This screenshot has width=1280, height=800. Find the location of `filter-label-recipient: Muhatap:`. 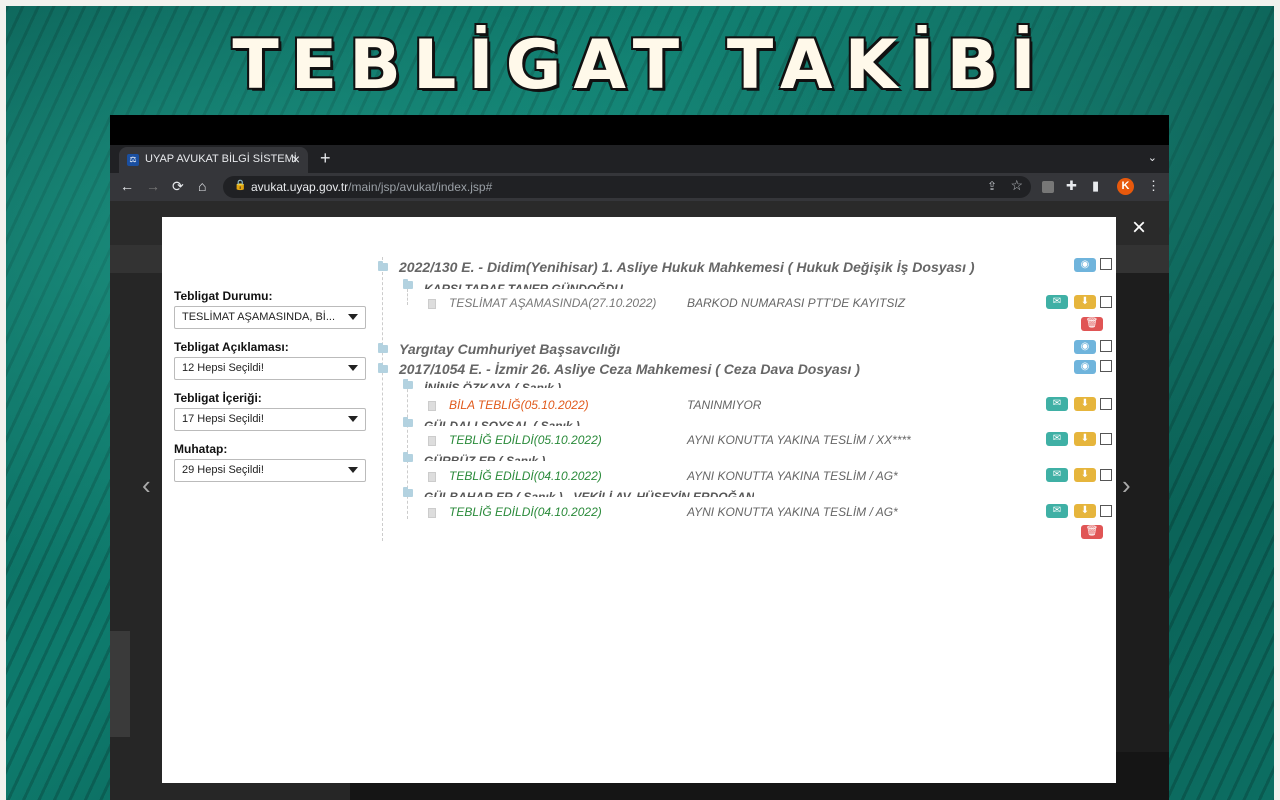

filter-label-recipient: Muhatap: is located at coordinates (201, 449).